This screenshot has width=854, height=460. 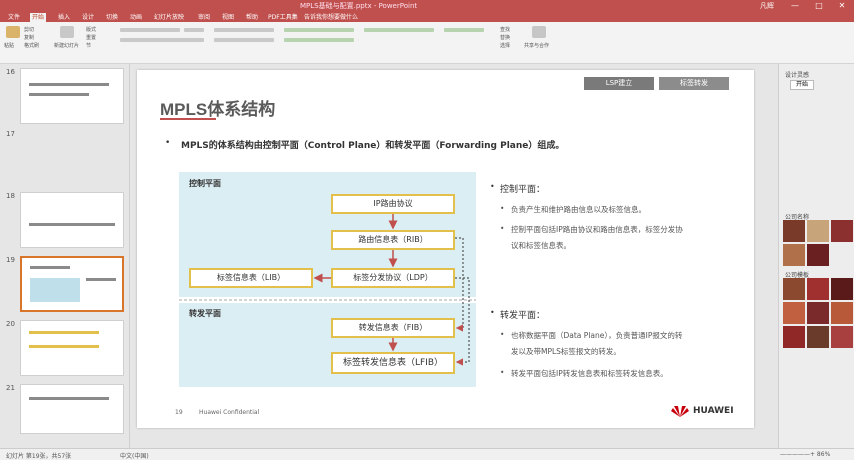 What do you see at coordinates (67, 32) in the screenshot?
I see `new-slide-icon` at bounding box center [67, 32].